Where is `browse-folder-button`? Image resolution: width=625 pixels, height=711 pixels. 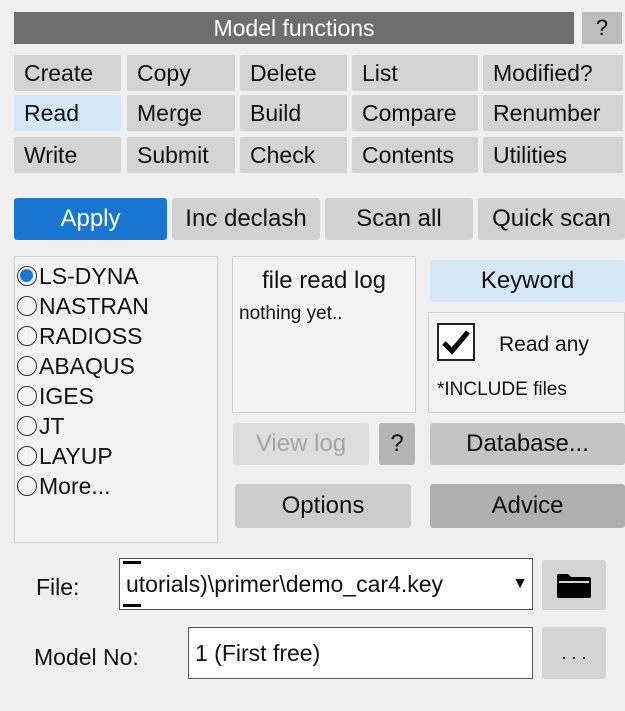 browse-folder-button is located at coordinates (574, 585).